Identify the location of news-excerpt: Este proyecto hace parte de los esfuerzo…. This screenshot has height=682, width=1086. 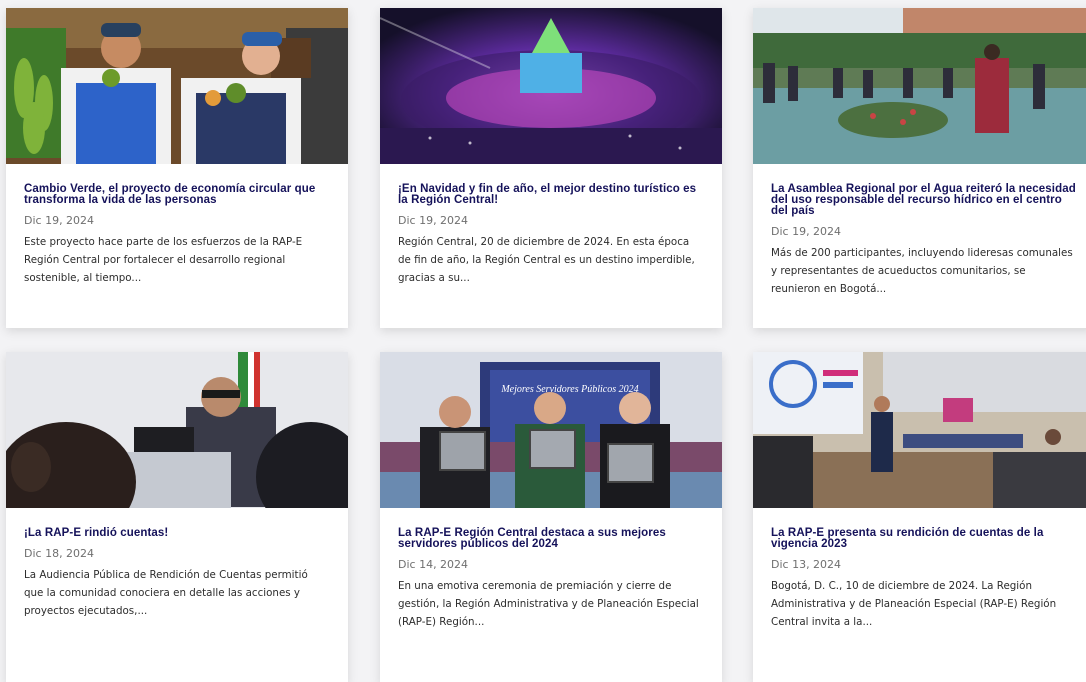
(163, 260).